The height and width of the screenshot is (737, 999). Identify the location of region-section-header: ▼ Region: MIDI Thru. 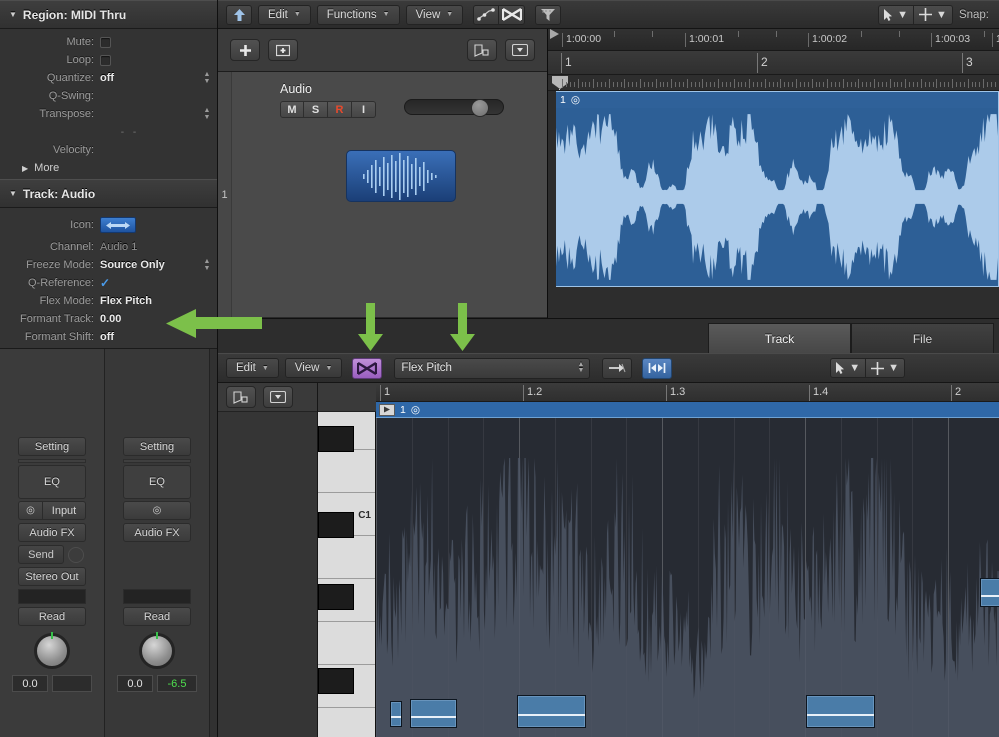
(108, 14).